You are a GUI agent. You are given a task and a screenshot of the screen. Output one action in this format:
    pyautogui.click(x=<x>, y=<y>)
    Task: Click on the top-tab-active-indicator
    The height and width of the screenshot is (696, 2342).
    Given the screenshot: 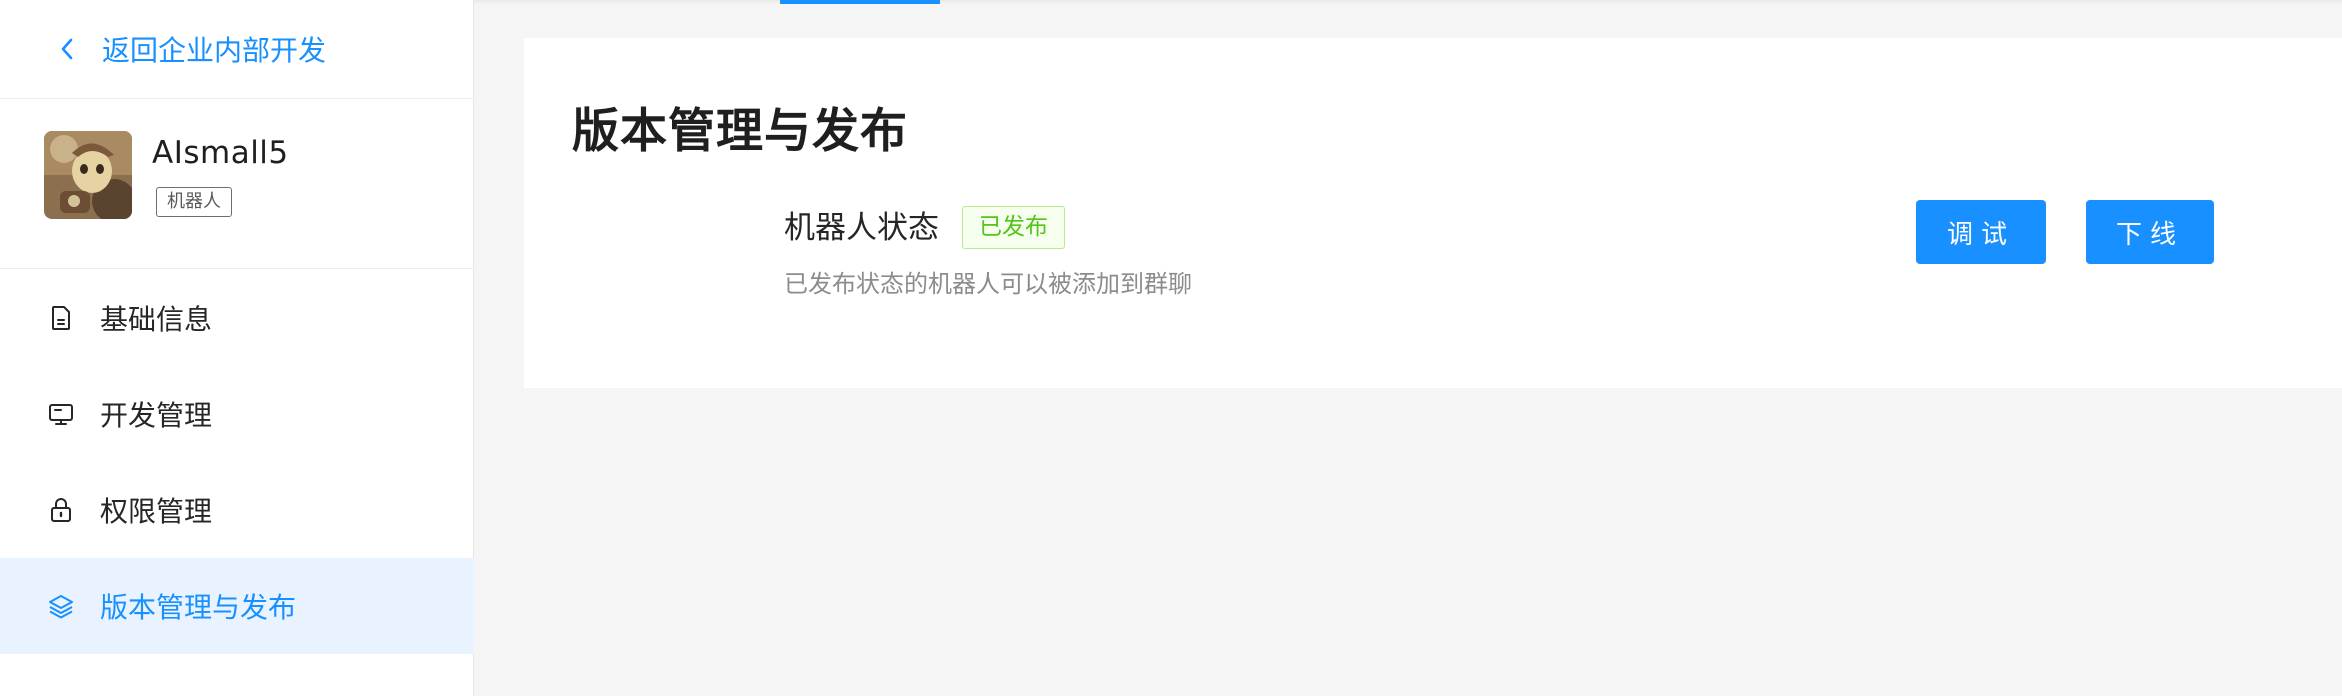 What is the action you would take?
    pyautogui.click(x=860, y=2)
    